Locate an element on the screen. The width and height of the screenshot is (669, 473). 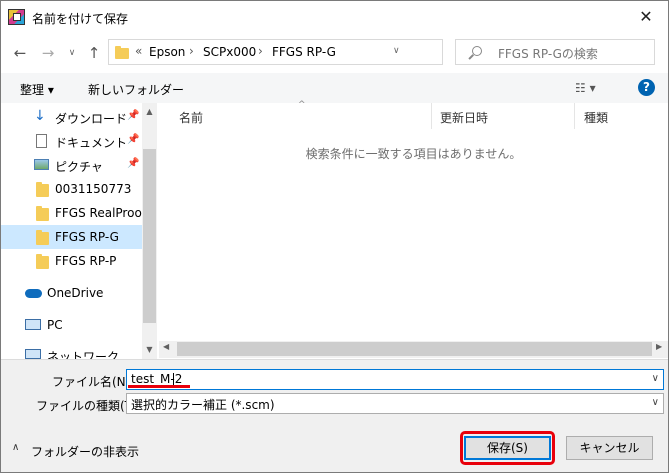
computer-icon is located at coordinates (33, 324).